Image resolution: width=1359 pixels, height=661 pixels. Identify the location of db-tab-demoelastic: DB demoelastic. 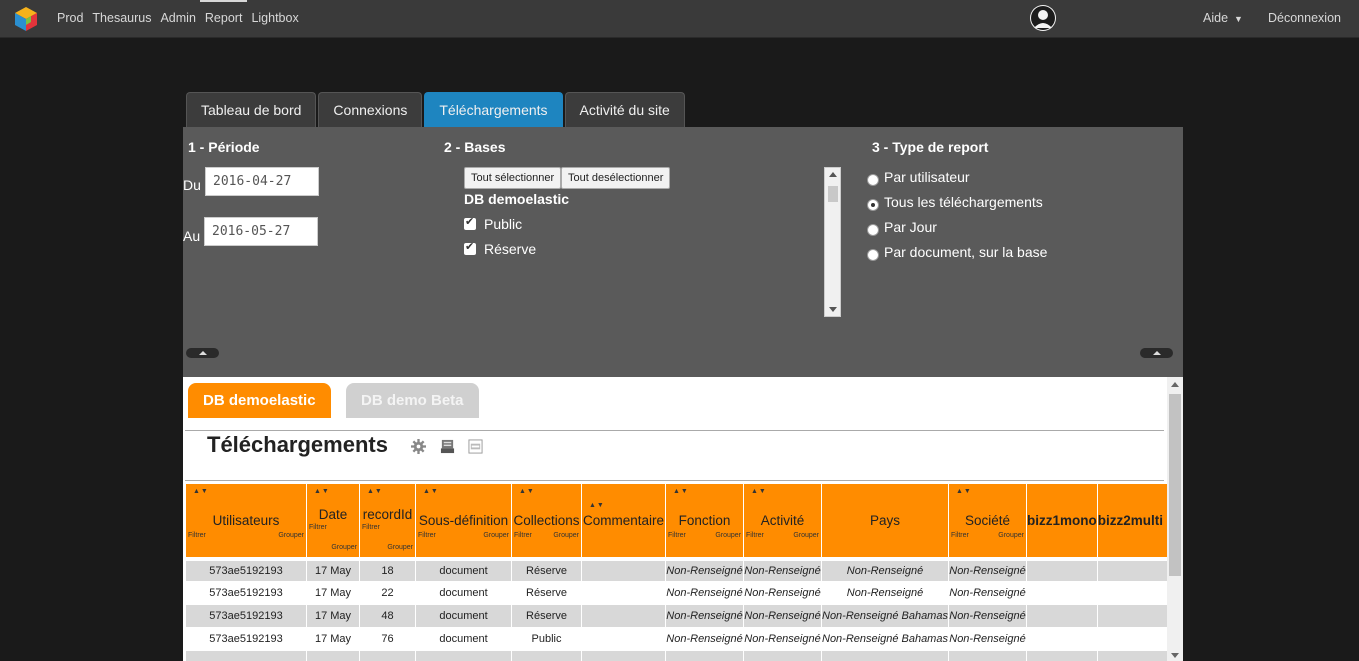
(259, 400).